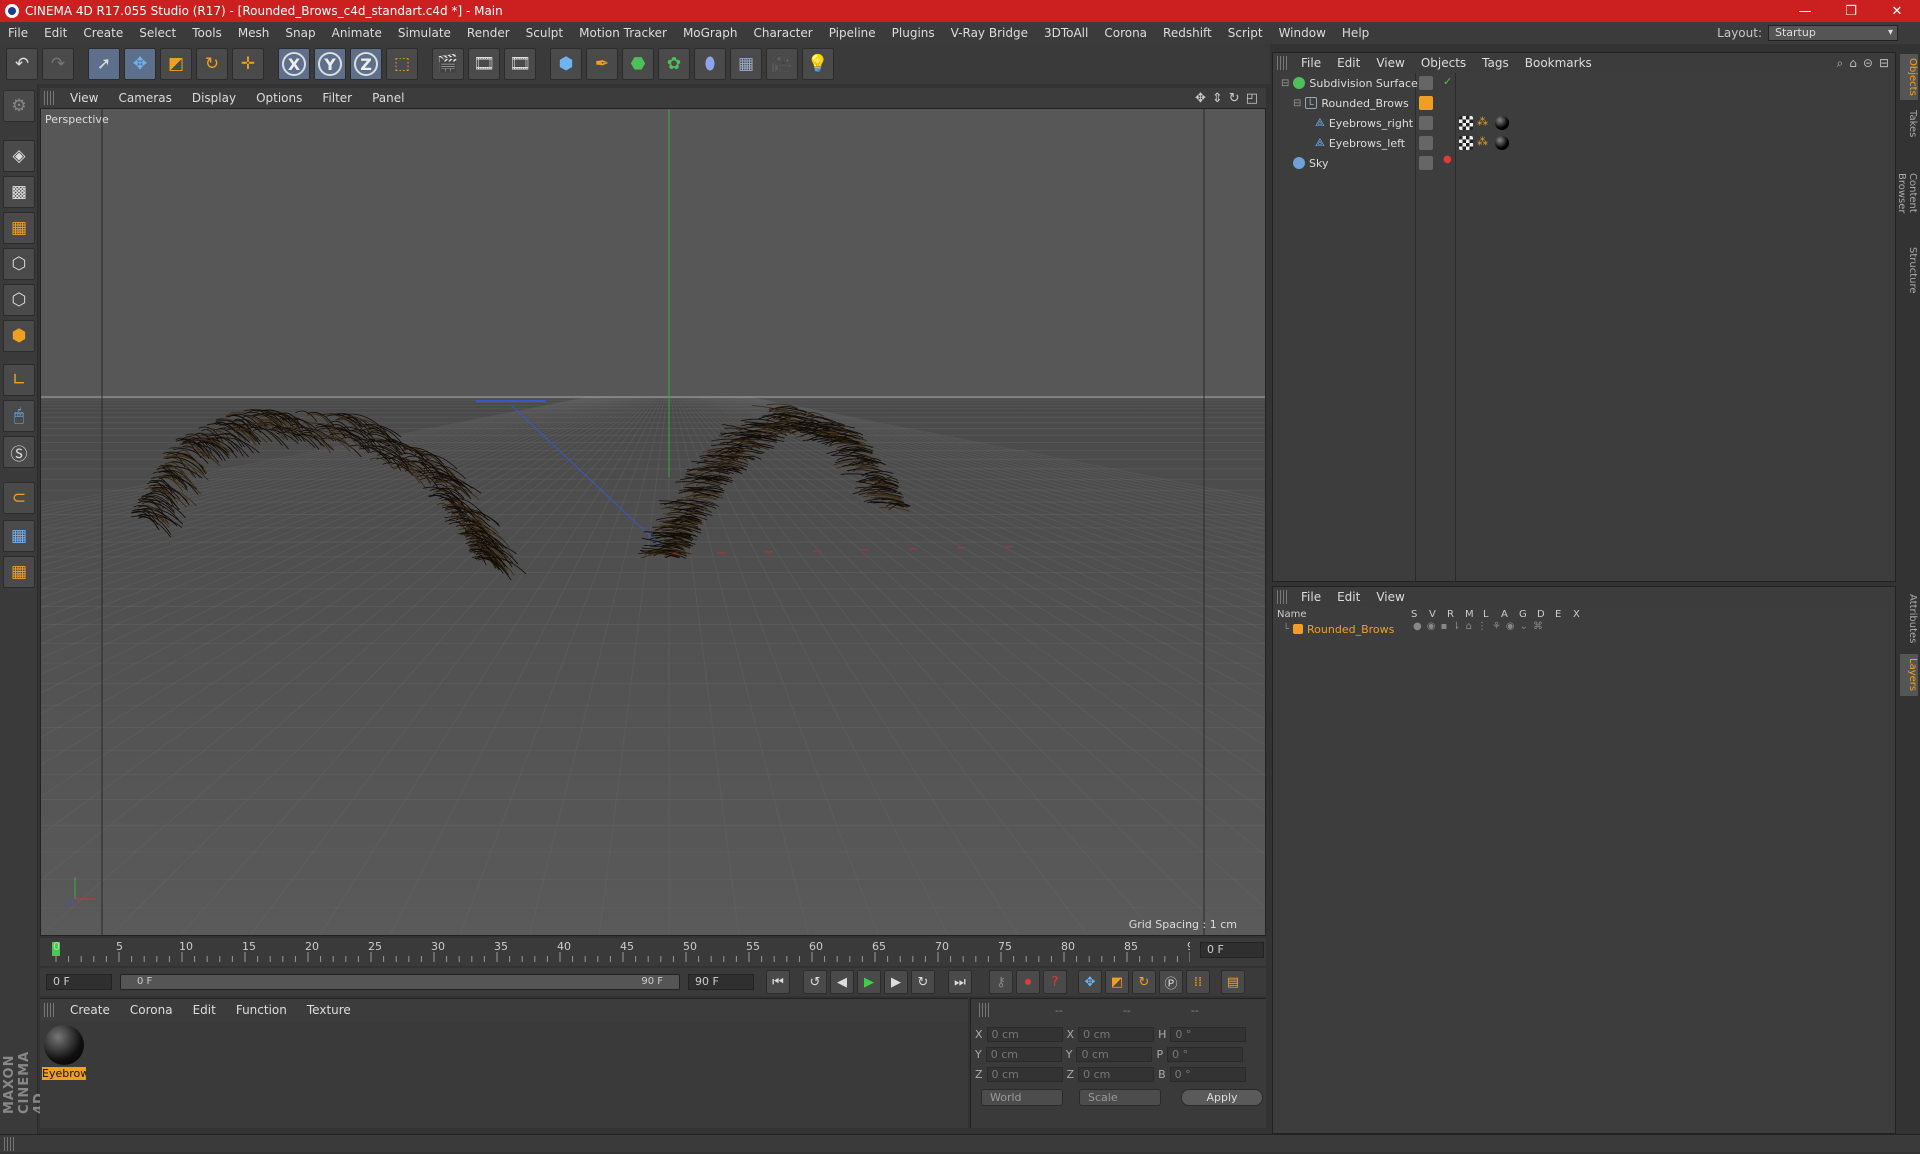  I want to click on x-axis-button: X, so click(294, 64).